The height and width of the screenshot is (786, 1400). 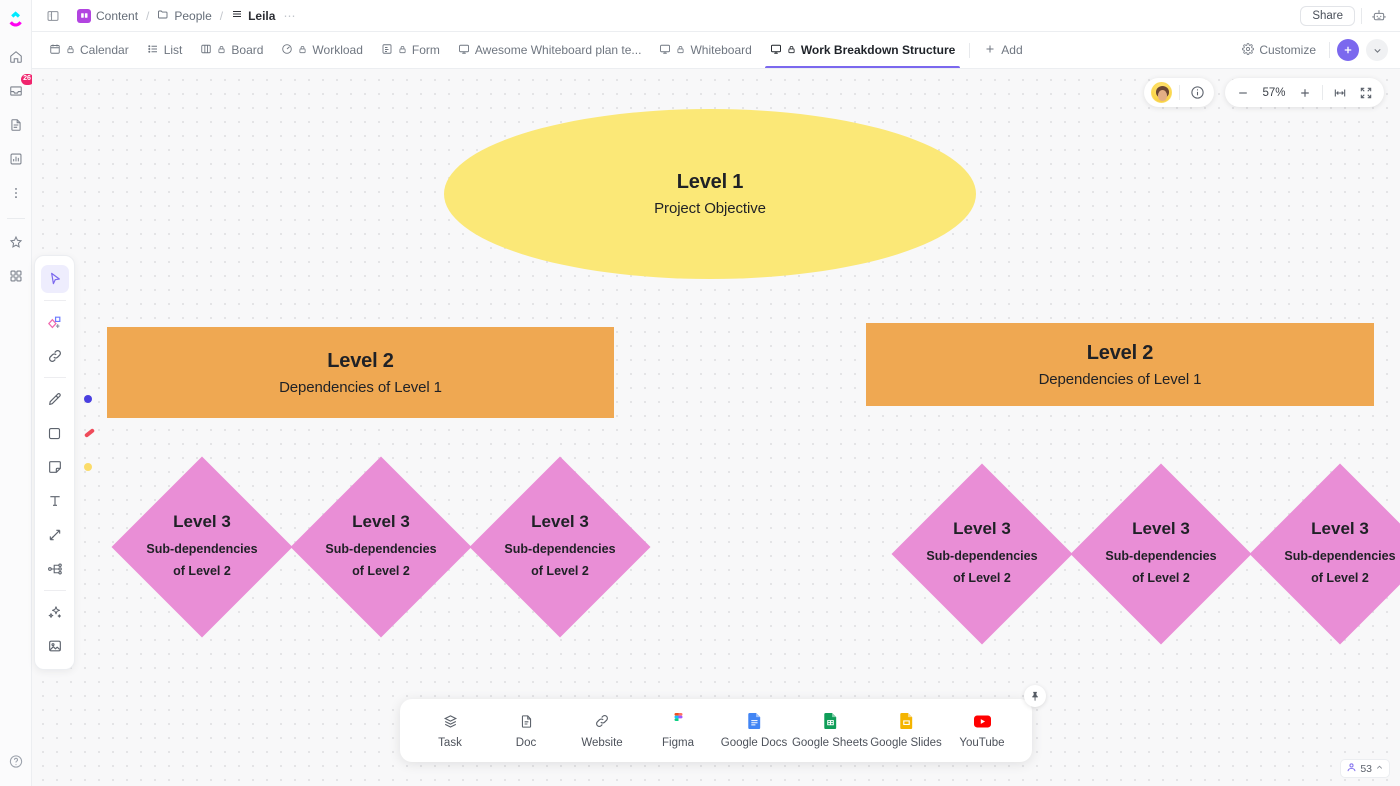 I want to click on tool-sticky-note, so click(x=66, y=467).